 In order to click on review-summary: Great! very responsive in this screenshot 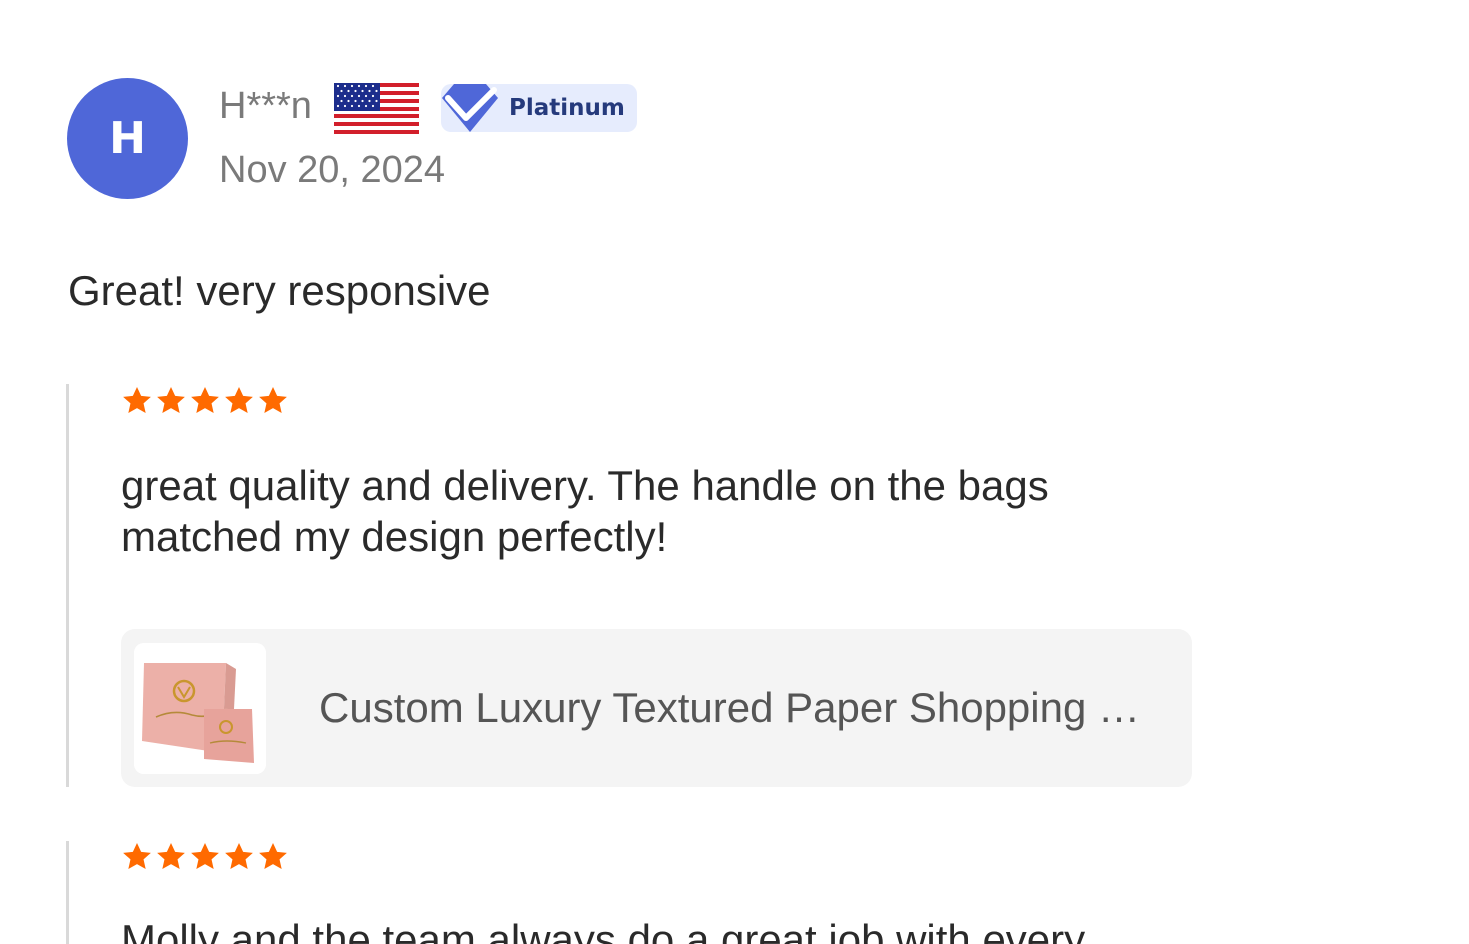, I will do `click(279, 290)`.